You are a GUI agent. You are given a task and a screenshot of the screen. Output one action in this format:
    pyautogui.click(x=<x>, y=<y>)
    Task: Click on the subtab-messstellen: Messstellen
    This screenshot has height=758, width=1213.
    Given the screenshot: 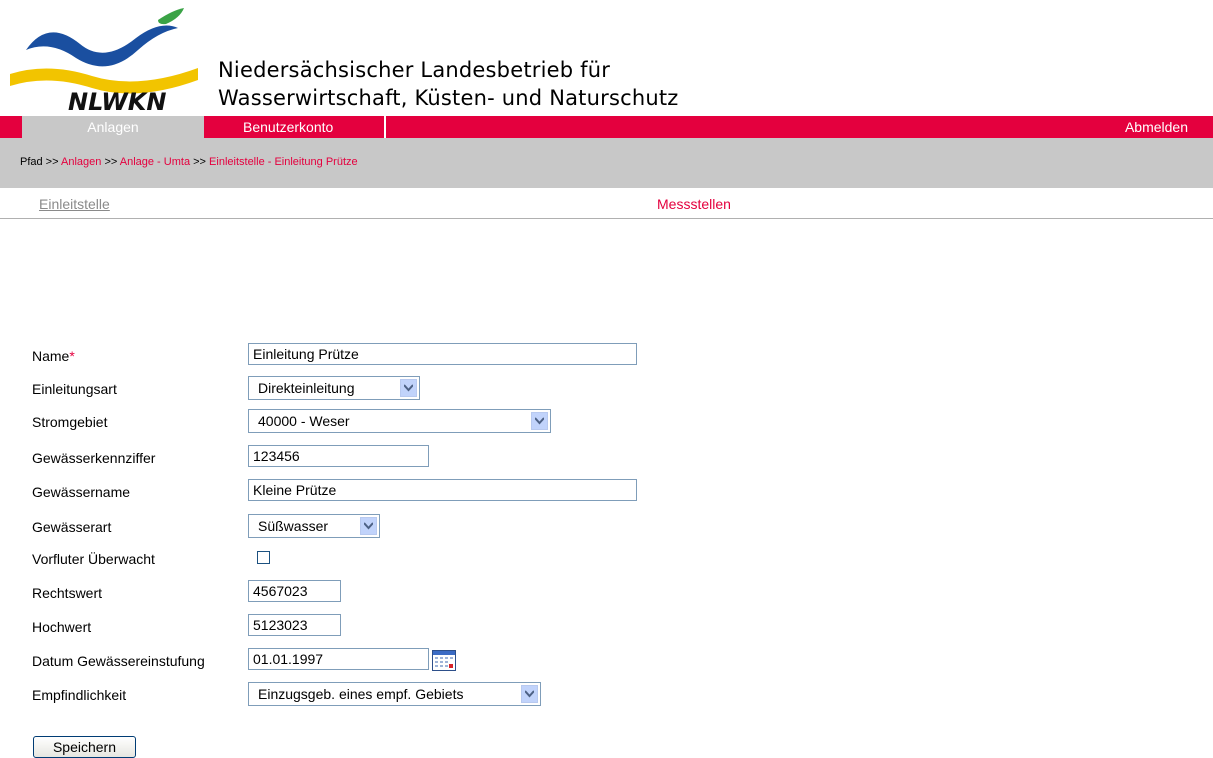 What is the action you would take?
    pyautogui.click(x=694, y=204)
    